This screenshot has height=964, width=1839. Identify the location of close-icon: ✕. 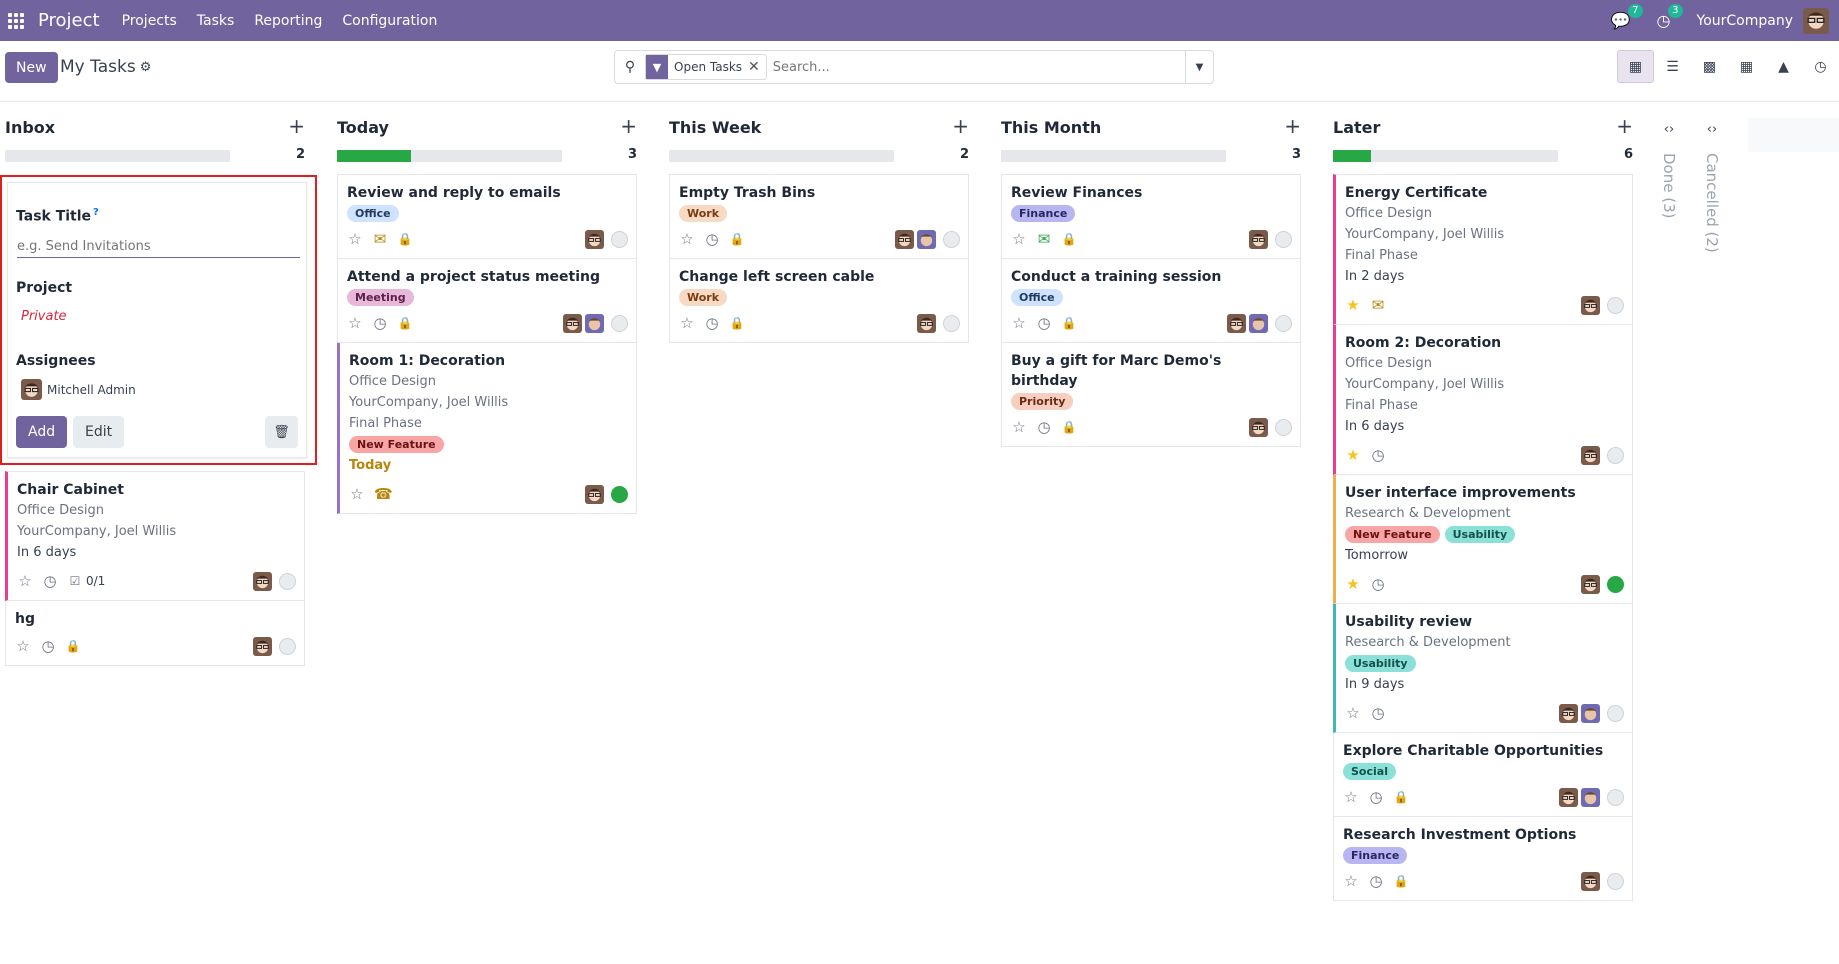
(757, 67).